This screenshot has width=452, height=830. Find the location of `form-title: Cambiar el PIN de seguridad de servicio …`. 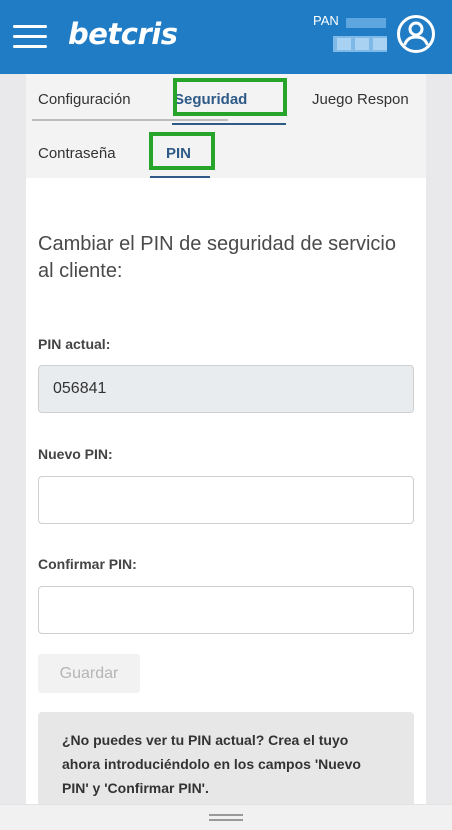

form-title: Cambiar el PIN de seguridad de servicio … is located at coordinates (217, 257).